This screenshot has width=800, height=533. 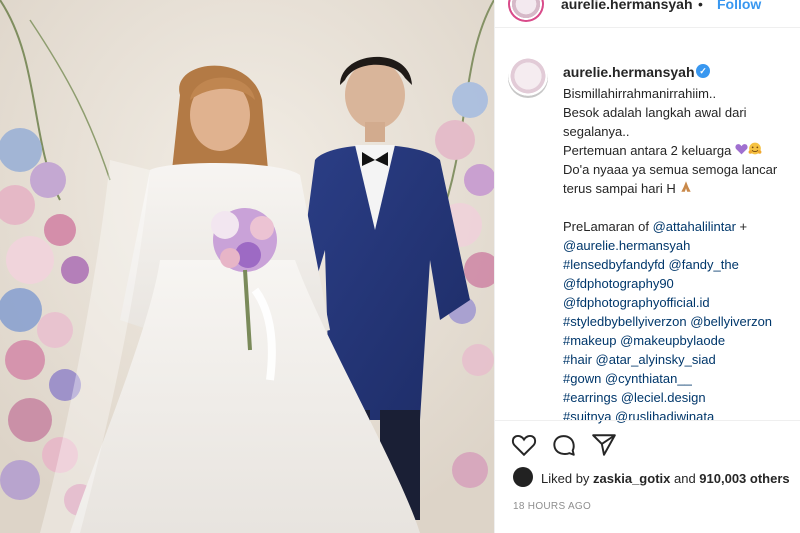 What do you see at coordinates (528, 78) in the screenshot?
I see `caption-avatar` at bounding box center [528, 78].